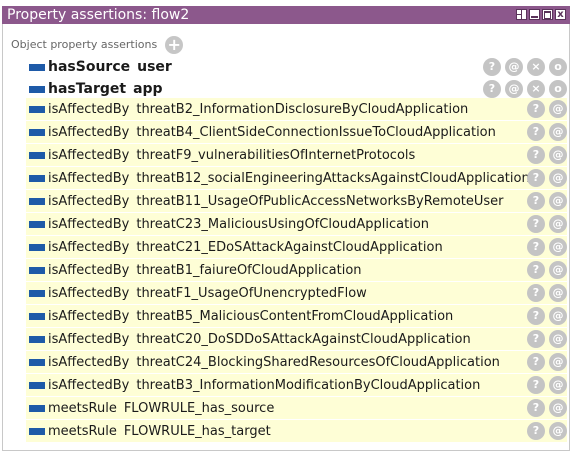  What do you see at coordinates (174, 45) in the screenshot?
I see `add-assertion-button: +` at bounding box center [174, 45].